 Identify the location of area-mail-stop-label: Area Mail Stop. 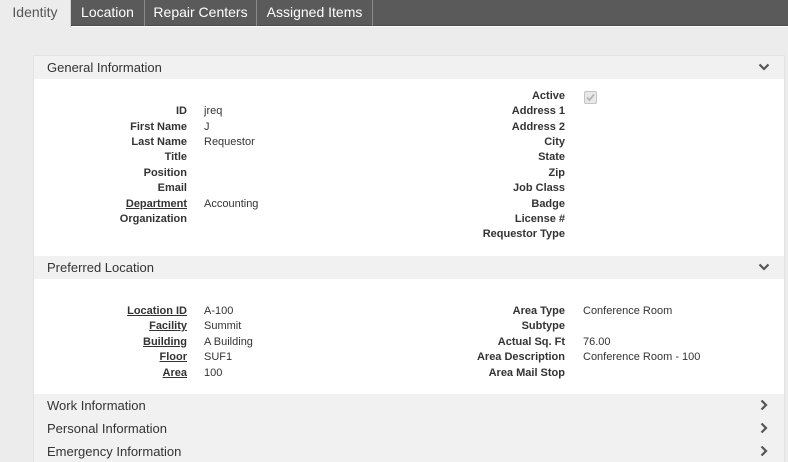
(526, 373).